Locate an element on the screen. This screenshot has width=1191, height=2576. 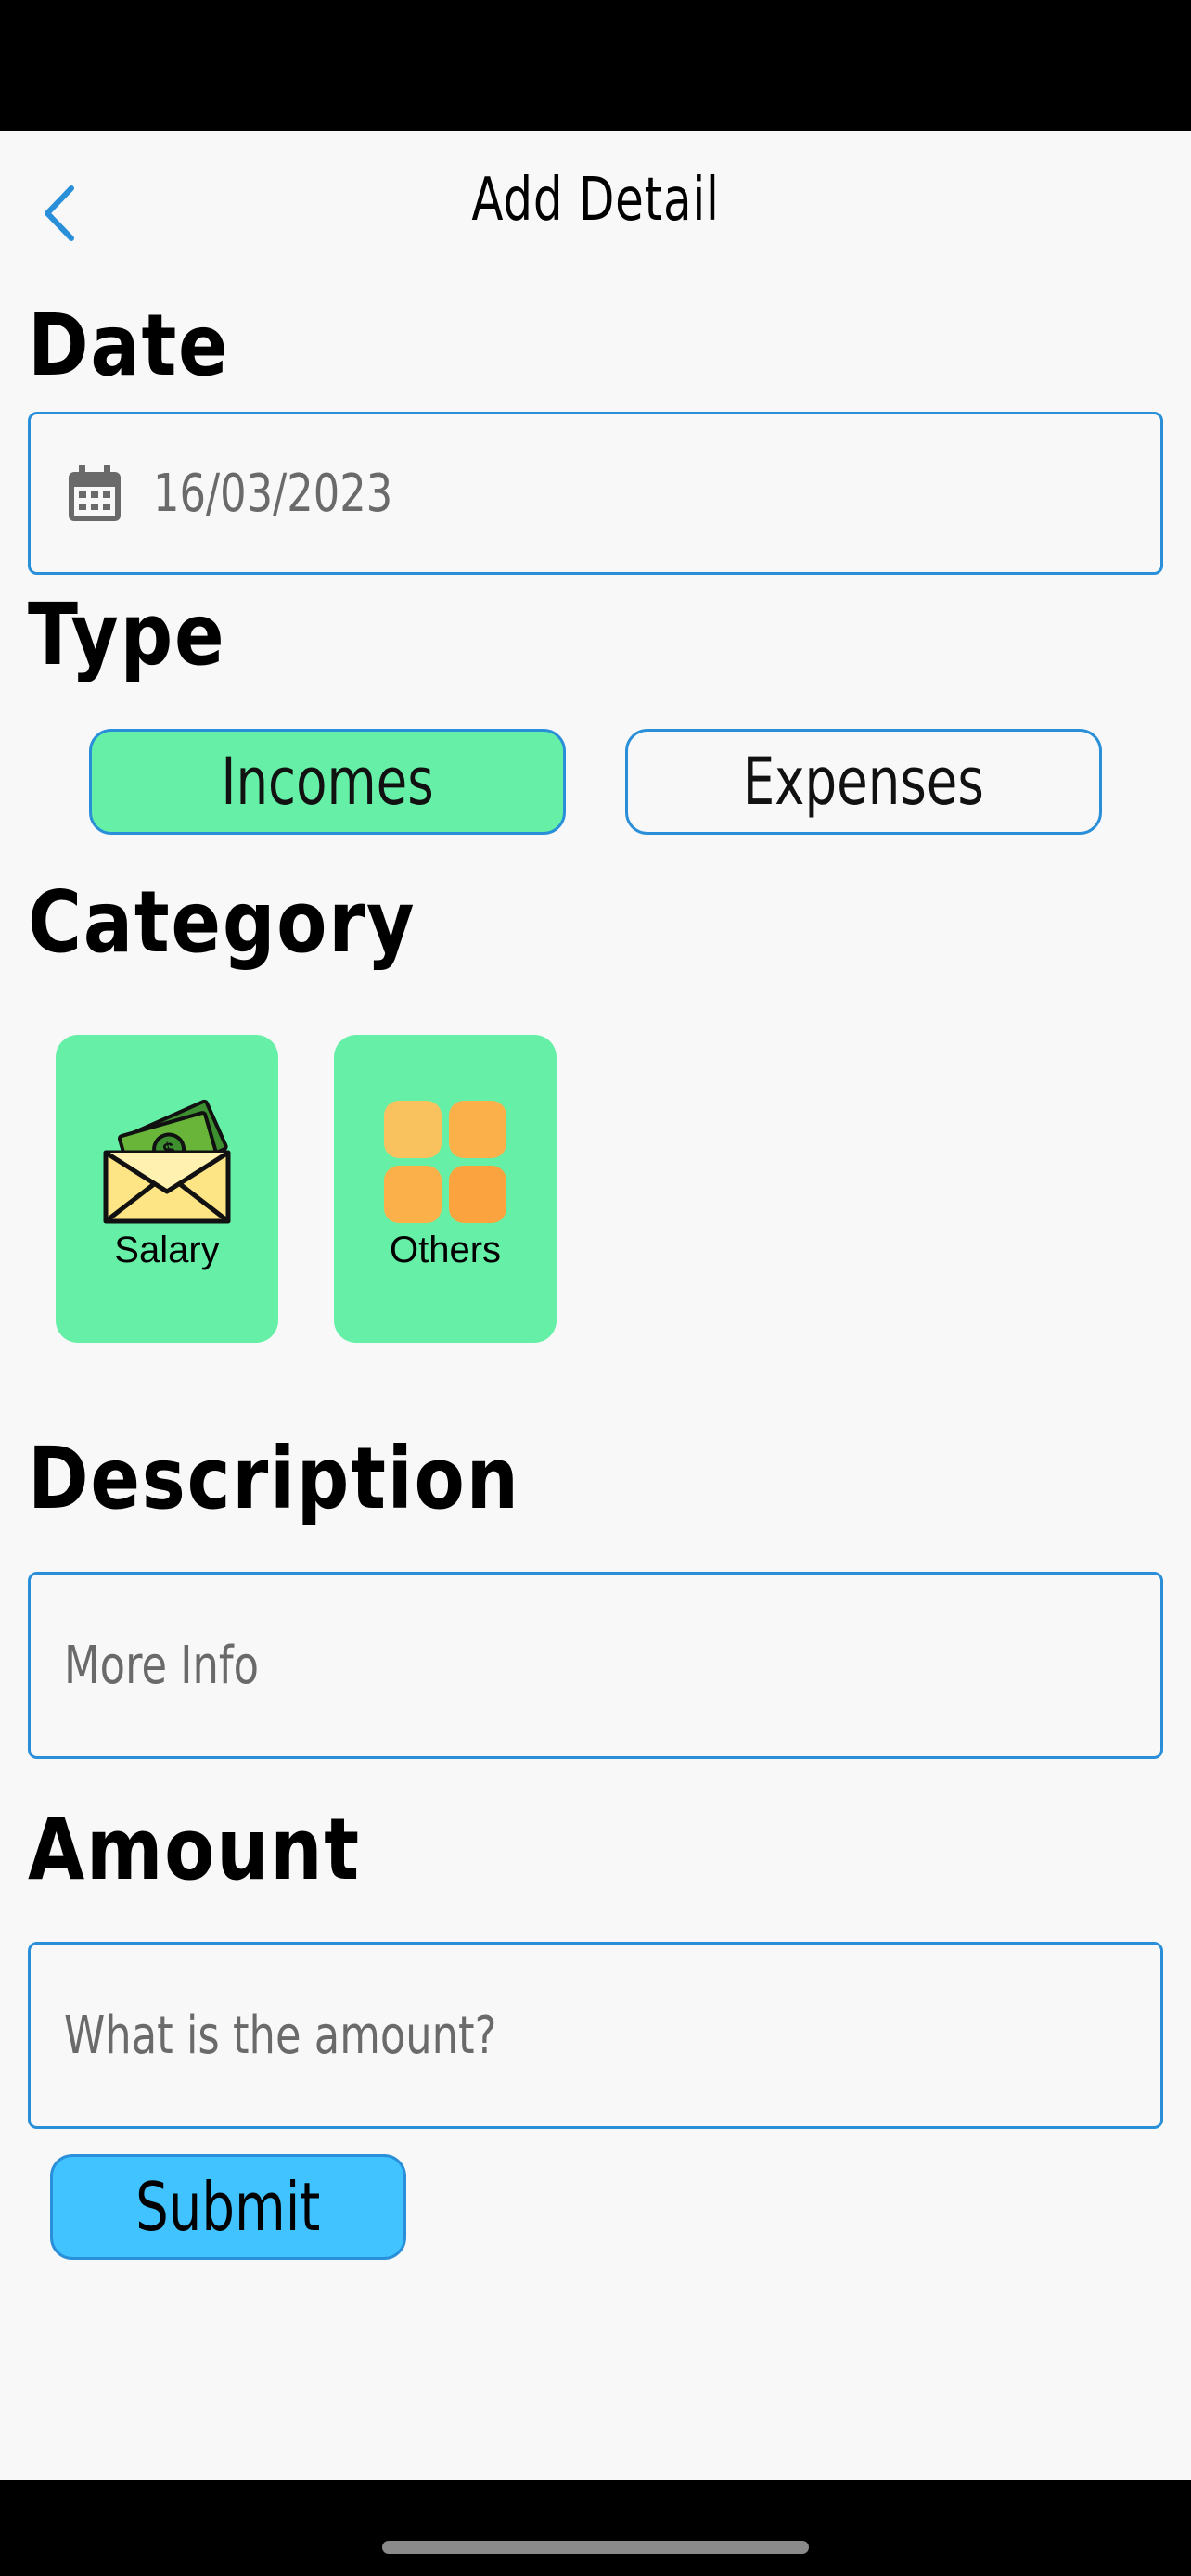
date-value: 16/03/2023 is located at coordinates (273, 493).